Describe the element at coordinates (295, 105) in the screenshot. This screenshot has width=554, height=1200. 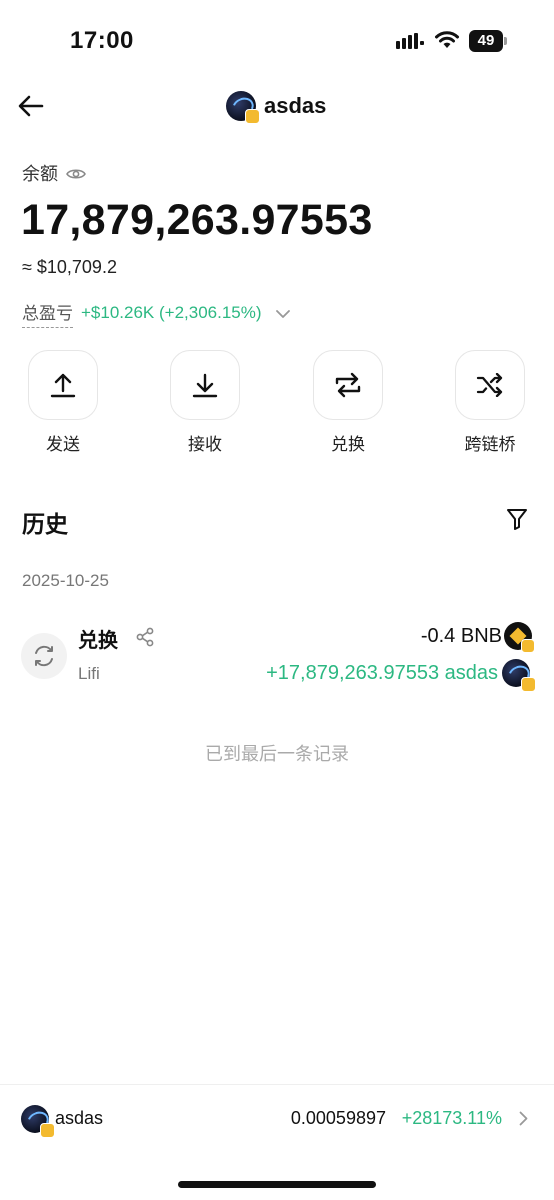
I see `page-title: asdas` at that location.